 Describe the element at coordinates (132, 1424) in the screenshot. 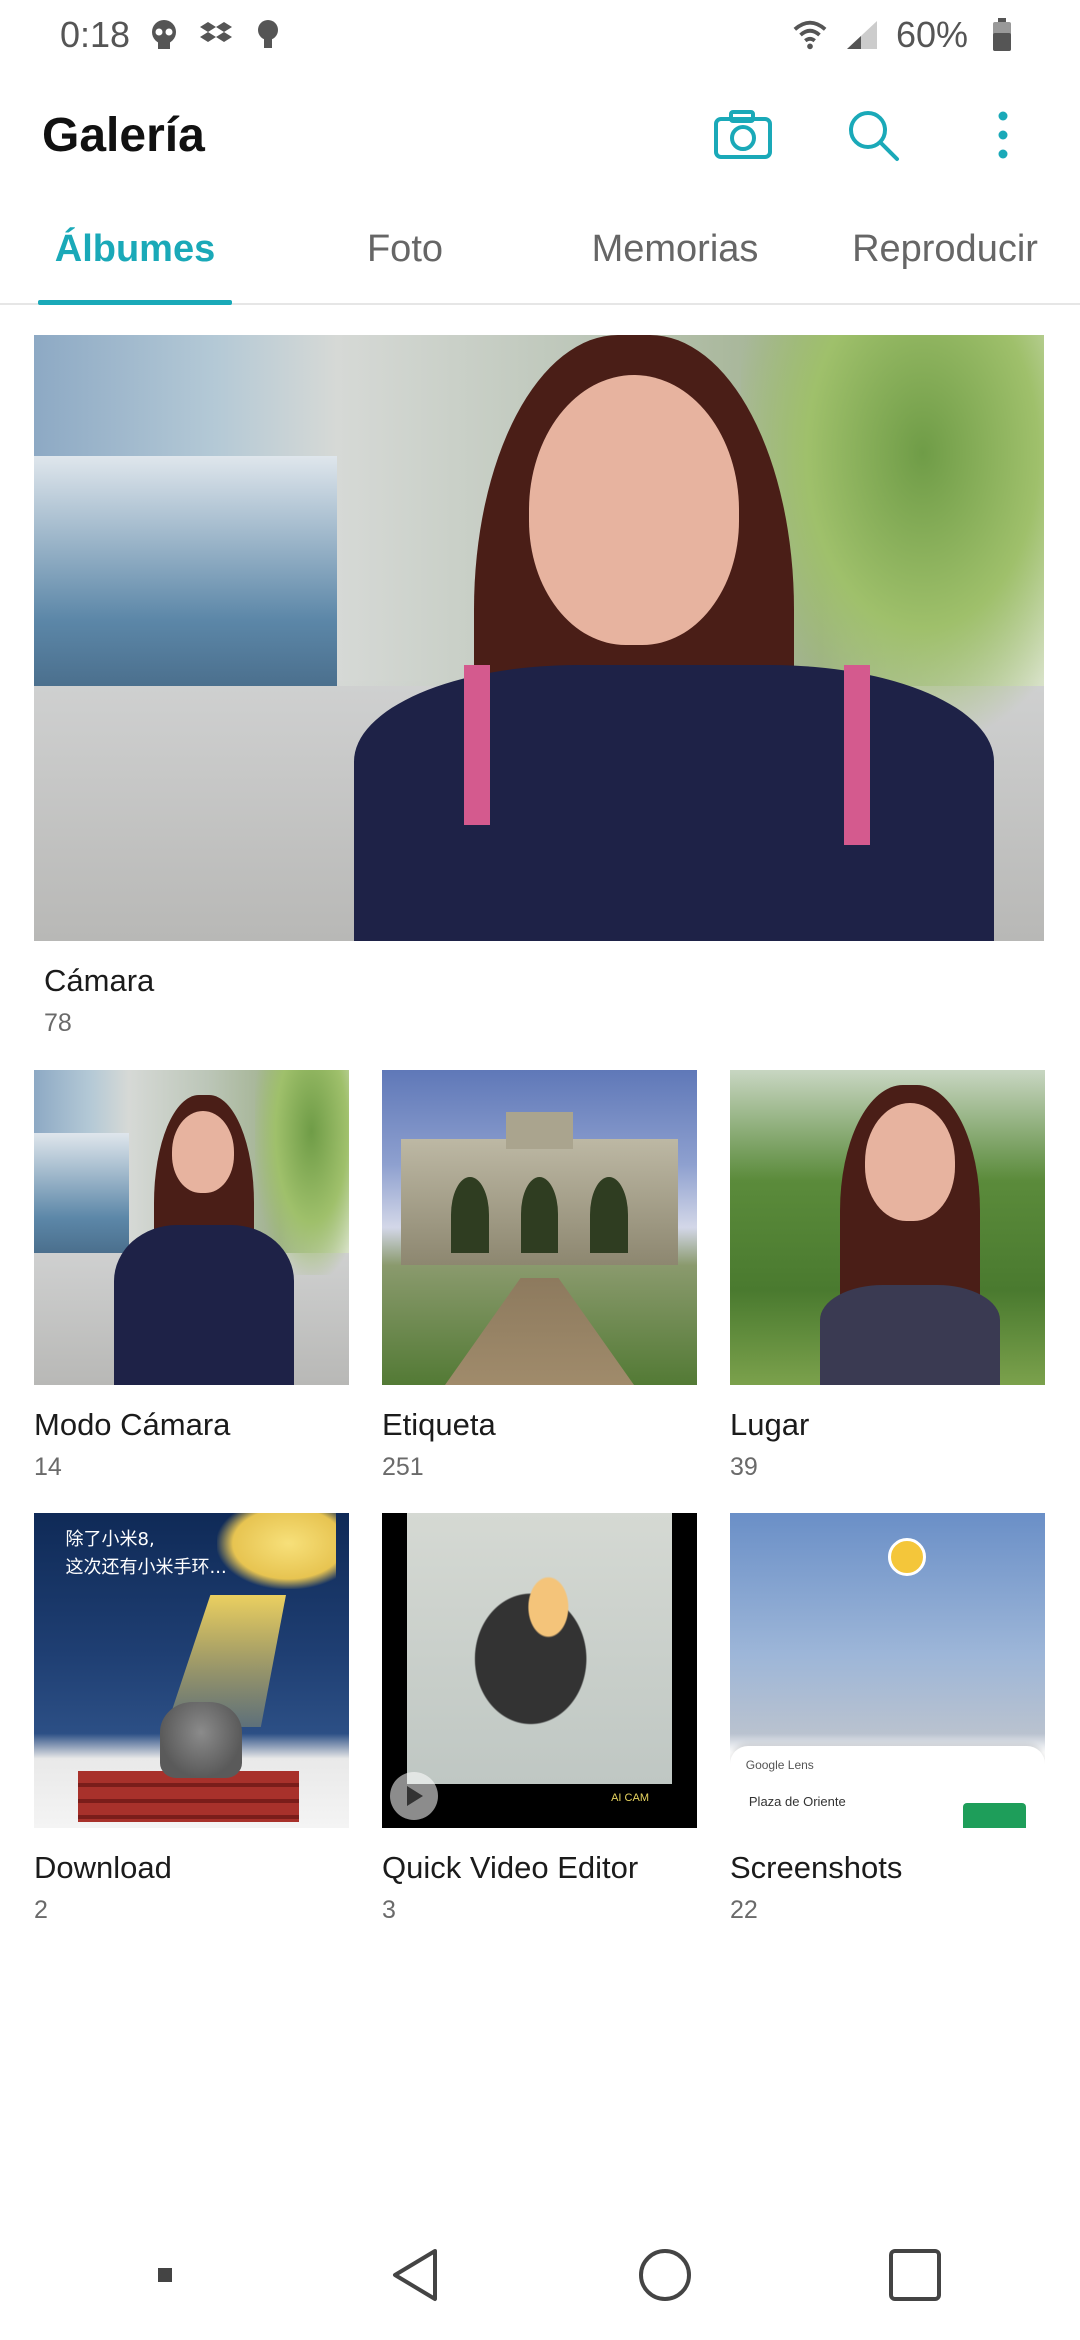

I see `album-name: Modo Cámara` at that location.